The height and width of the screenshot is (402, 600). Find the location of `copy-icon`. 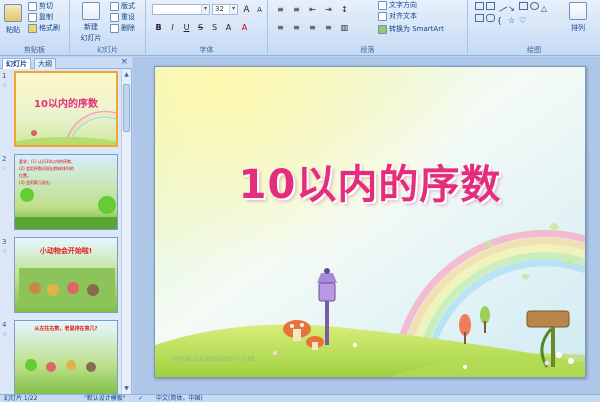

copy-icon is located at coordinates (32, 17).